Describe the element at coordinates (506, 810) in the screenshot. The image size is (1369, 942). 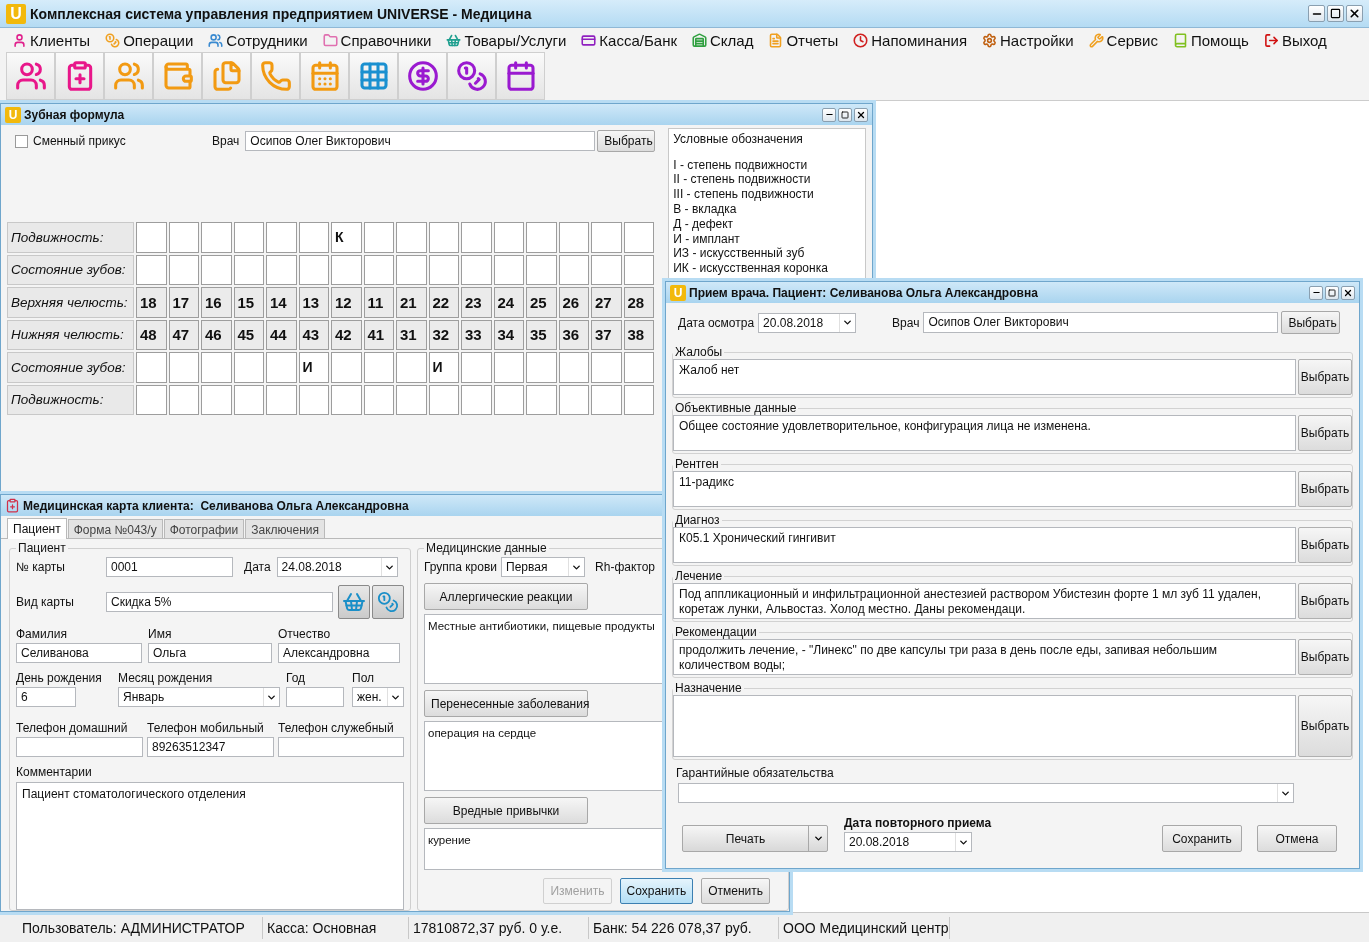
I see `section-button: Вредные привычки` at that location.